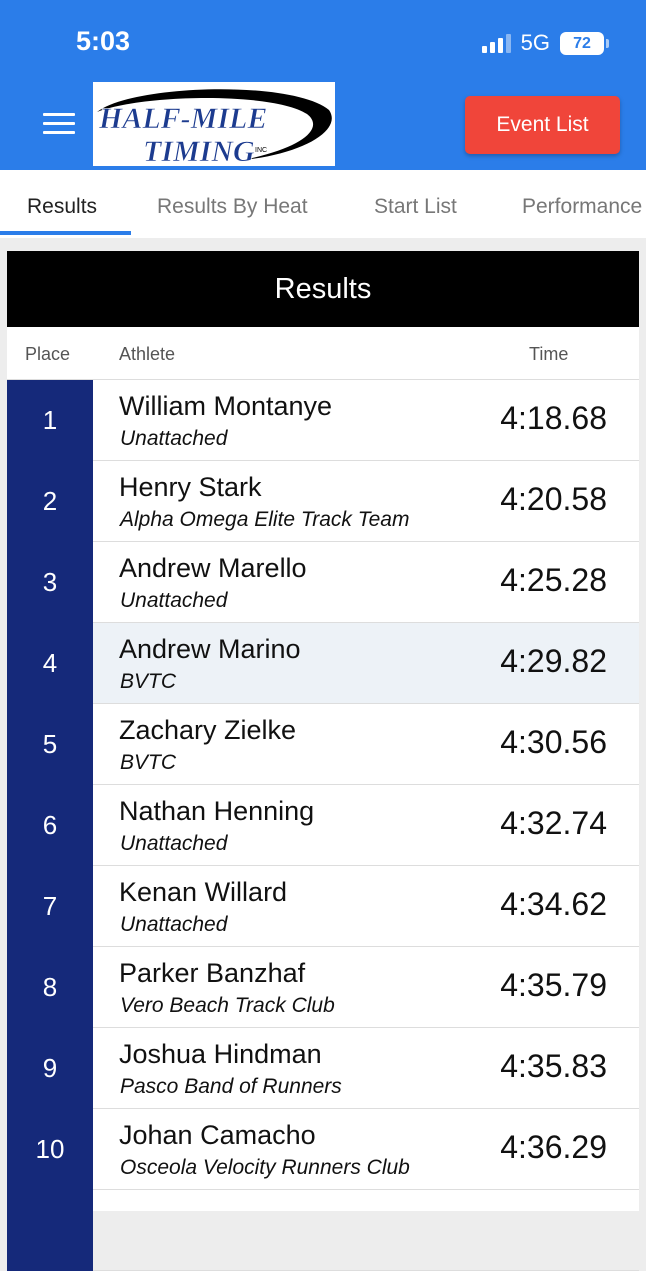 The image size is (646, 1271). What do you see at coordinates (261, 150) in the screenshot?
I see `logo-inc: INC` at bounding box center [261, 150].